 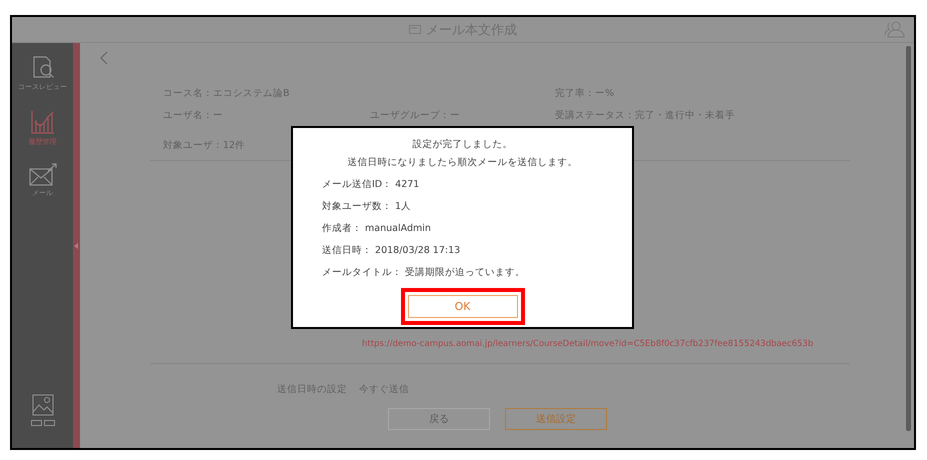 What do you see at coordinates (477, 272) in the screenshot?
I see `dialog-field: メールタイトル： 受講期限が迫っています。` at bounding box center [477, 272].